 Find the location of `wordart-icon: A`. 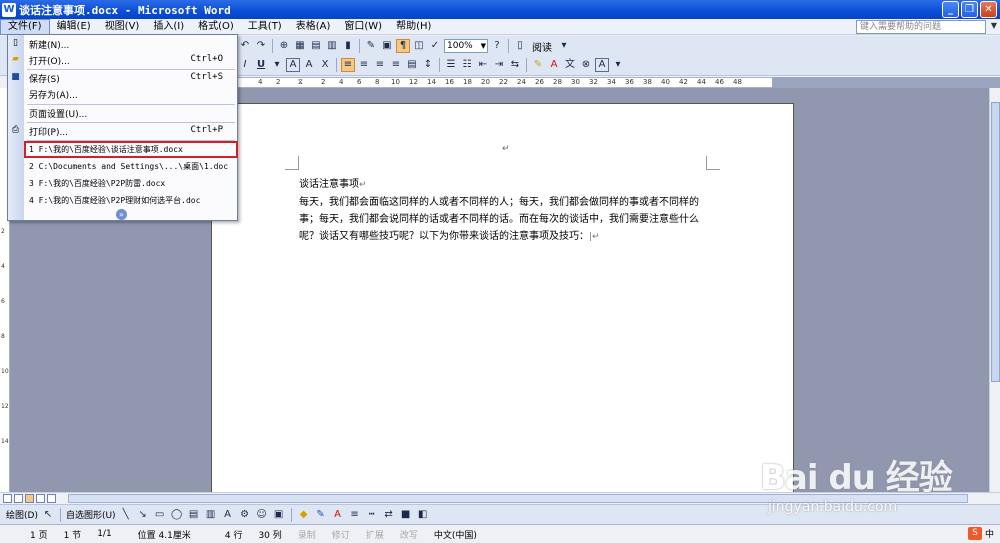

wordart-icon: A is located at coordinates (228, 515).